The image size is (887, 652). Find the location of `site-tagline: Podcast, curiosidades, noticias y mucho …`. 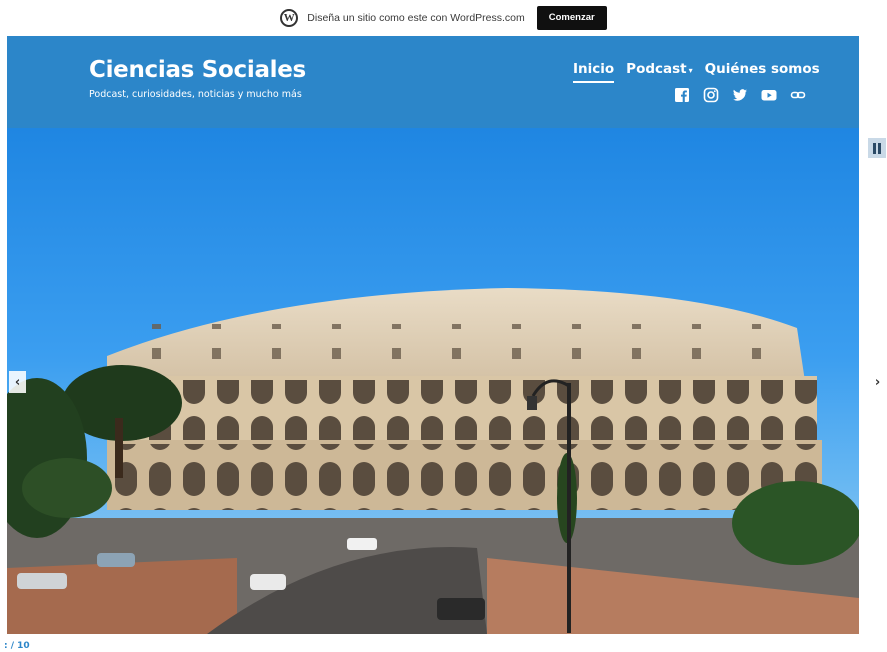

site-tagline: Podcast, curiosidades, noticias y mucho … is located at coordinates (195, 94).